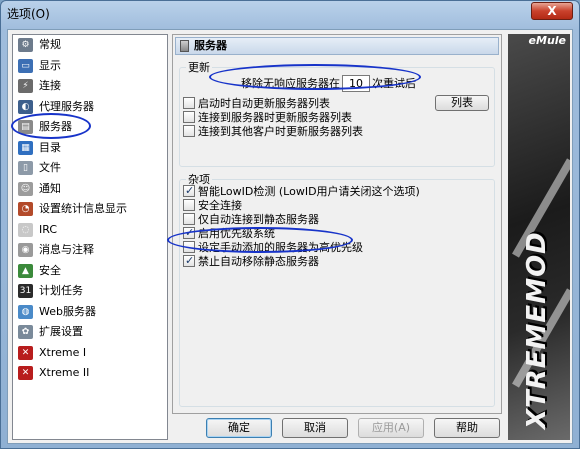 This screenshot has width=580, height=449. I want to click on sidebar-item: ◐ 代理服务器, so click(90, 107).